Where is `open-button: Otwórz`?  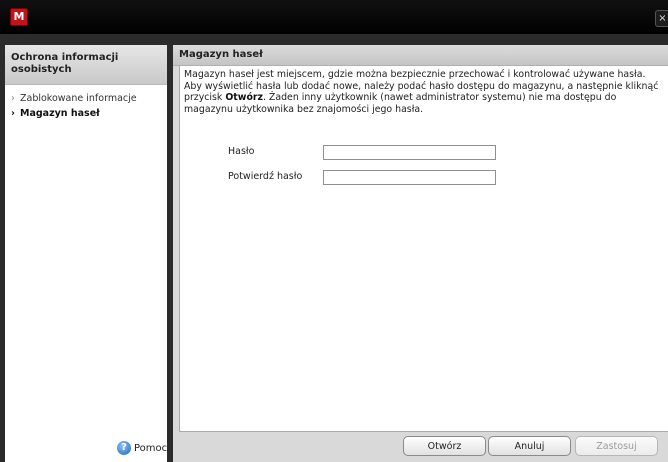 open-button: Otwórz is located at coordinates (444, 446).